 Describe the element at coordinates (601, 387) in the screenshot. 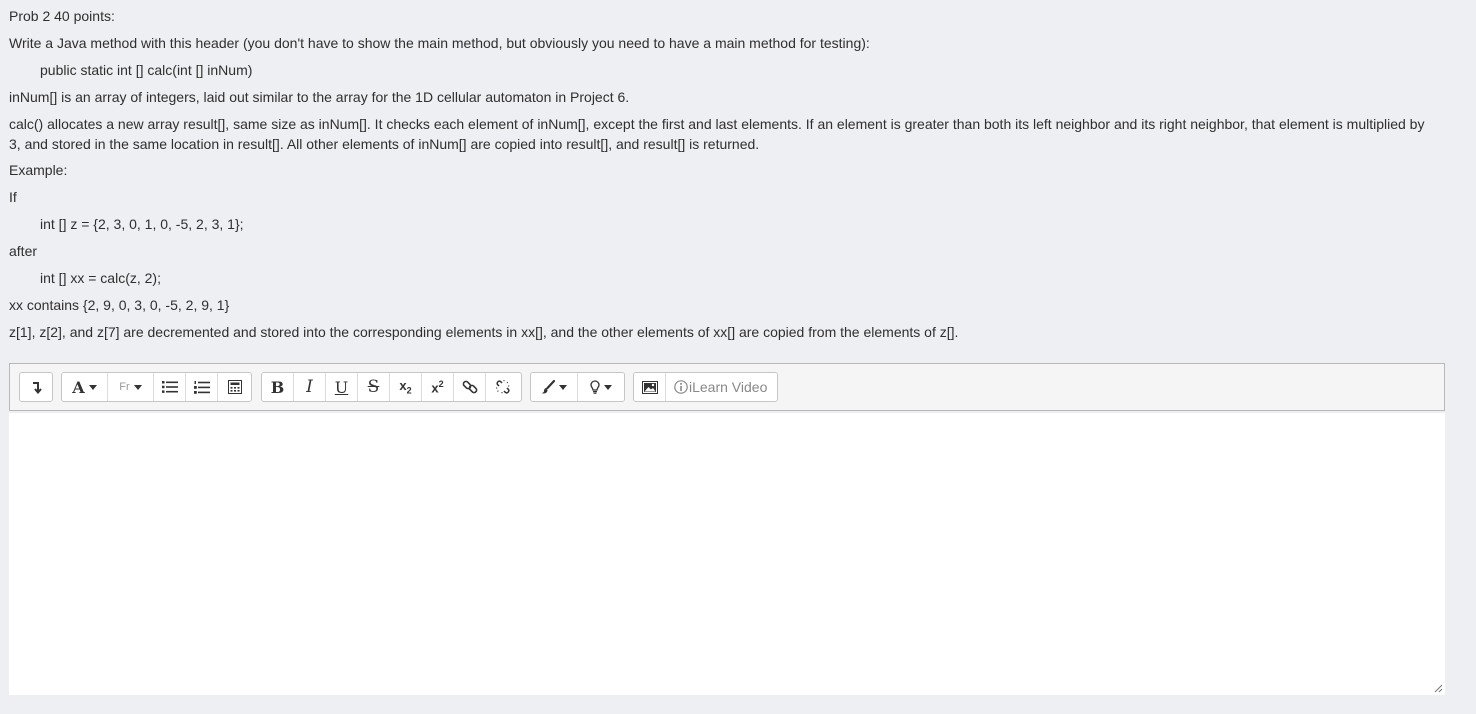

I see `highlight-button` at that location.